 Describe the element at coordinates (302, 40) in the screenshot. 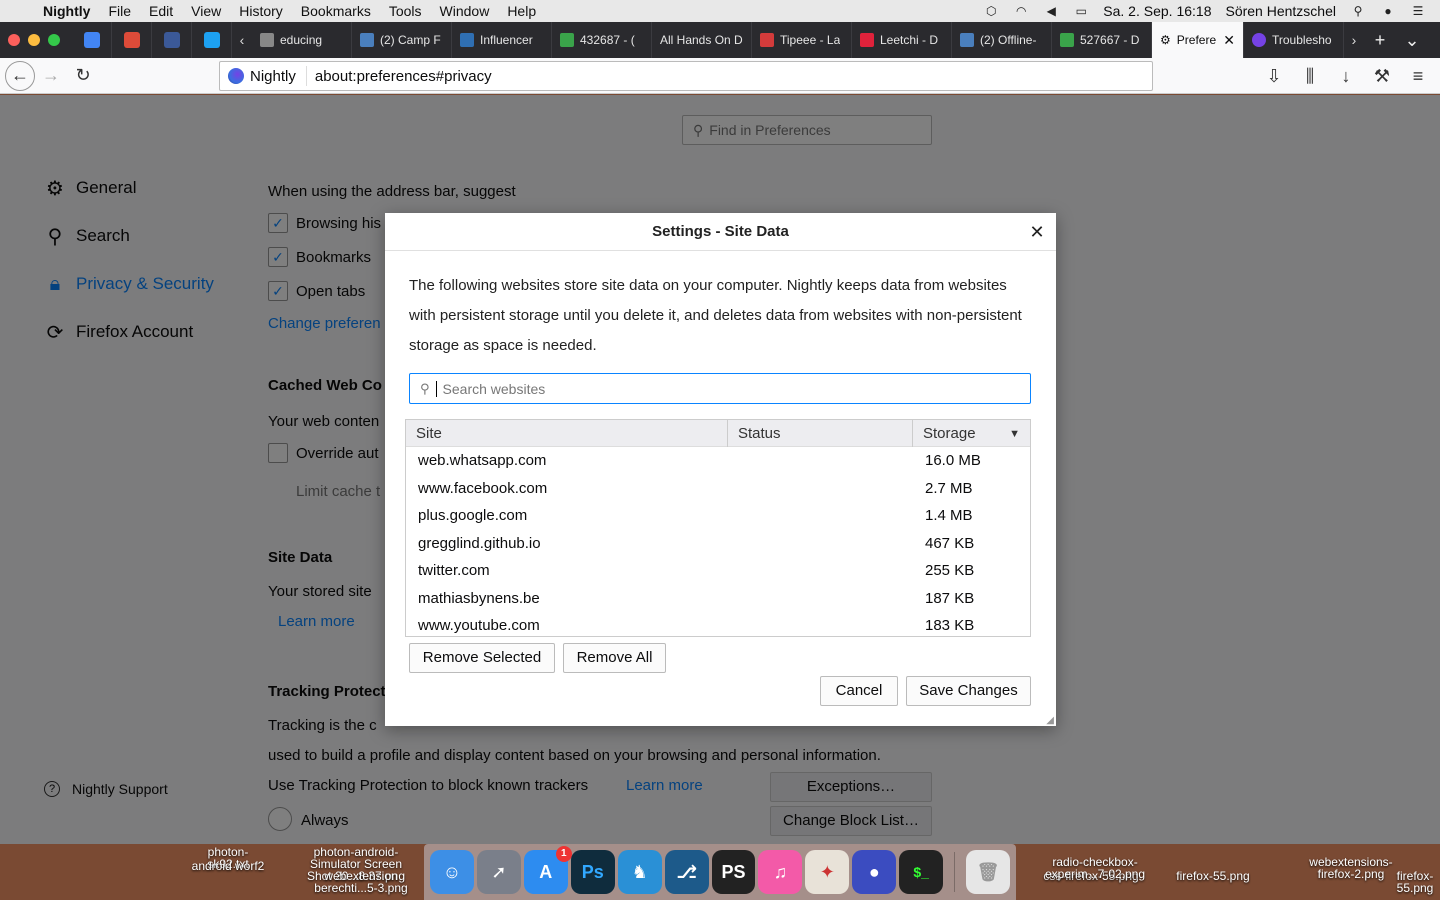

I see `tab-0: educing` at that location.